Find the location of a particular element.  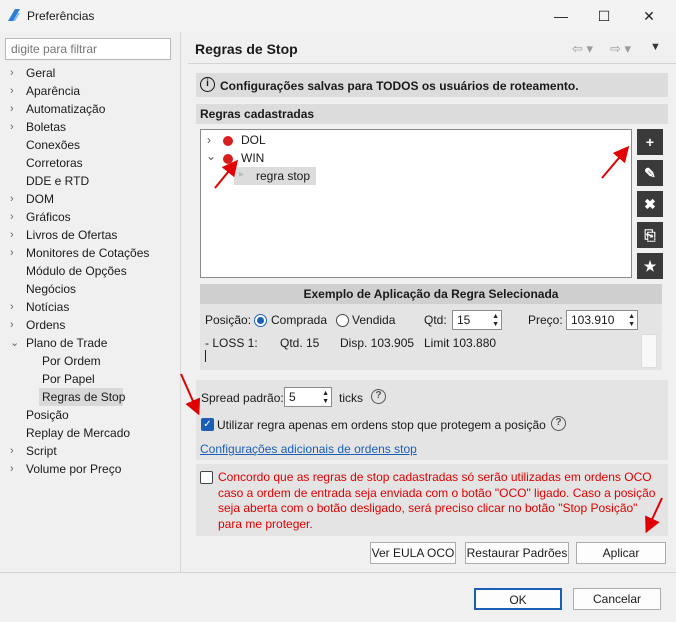

arrow-to-checkbox is located at coordinates (190, 394).